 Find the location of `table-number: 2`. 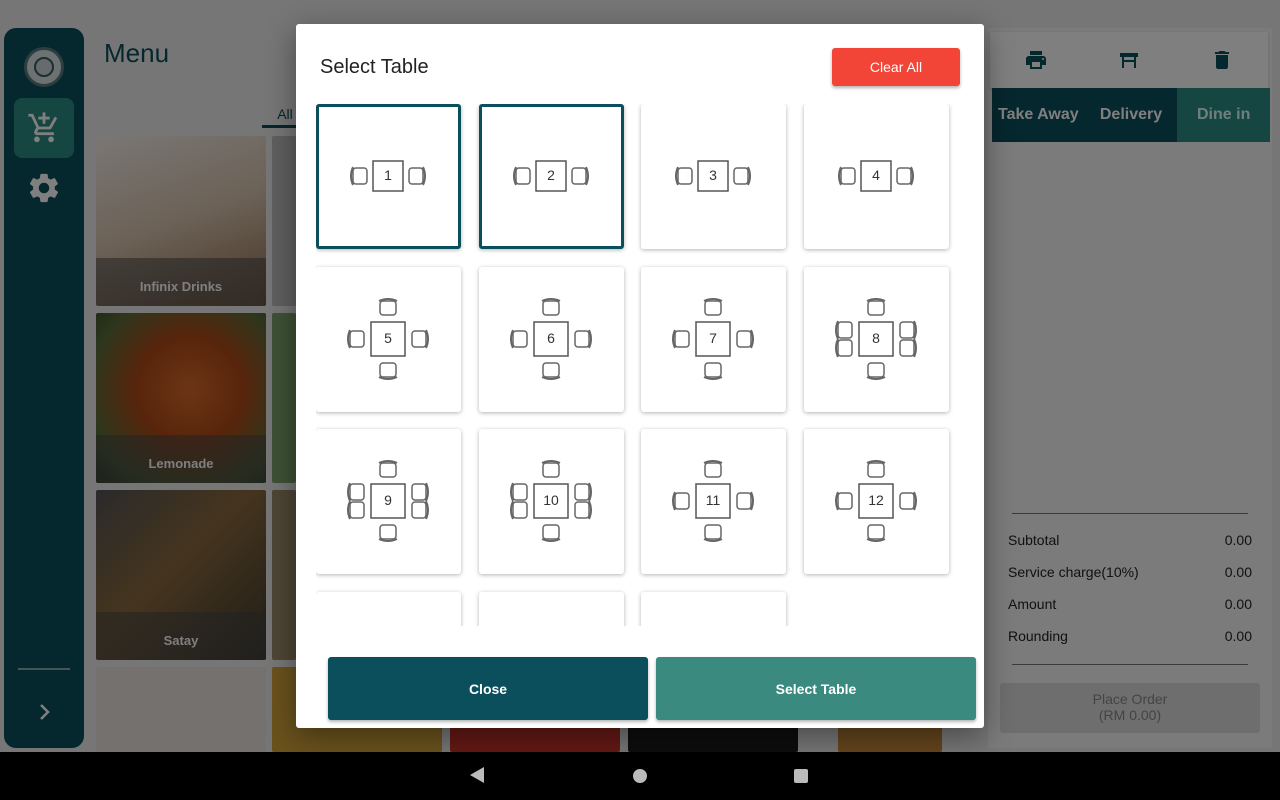

table-number: 2 is located at coordinates (551, 175).